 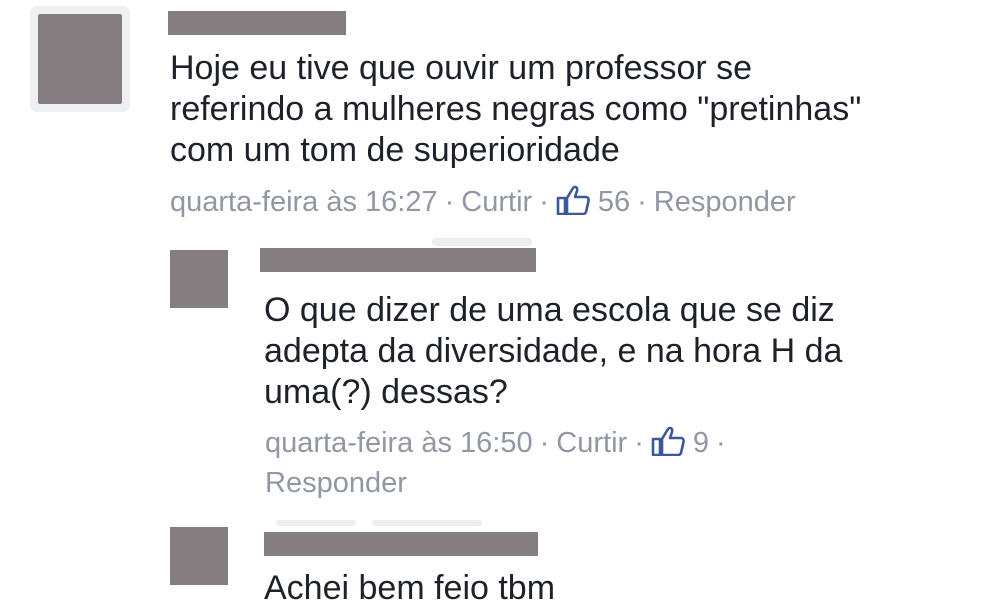 What do you see at coordinates (614, 202) in the screenshot?
I see `like-count: 56` at bounding box center [614, 202].